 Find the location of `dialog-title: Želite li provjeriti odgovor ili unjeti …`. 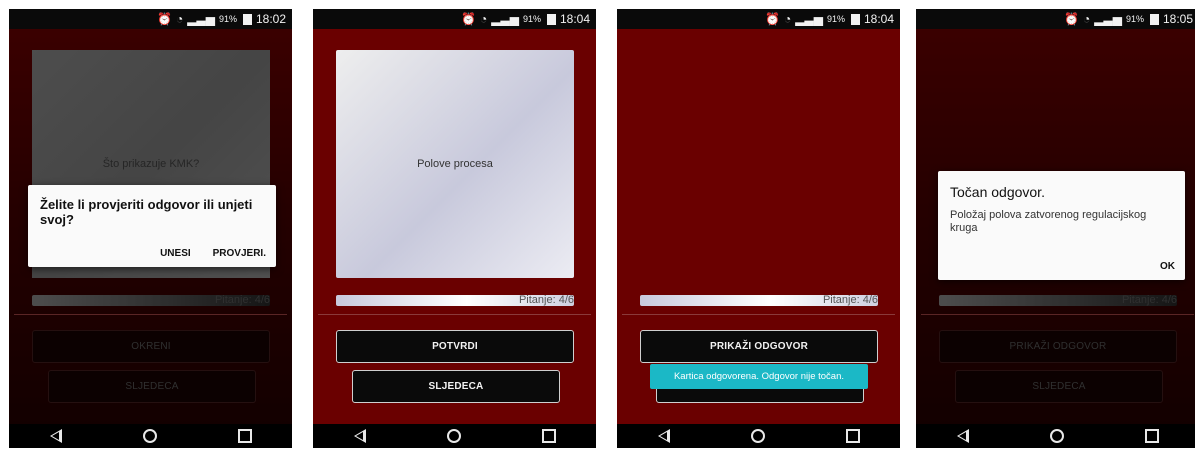

dialog-title: Želite li provjeriti odgovor ili unjeti … is located at coordinates (146, 212).